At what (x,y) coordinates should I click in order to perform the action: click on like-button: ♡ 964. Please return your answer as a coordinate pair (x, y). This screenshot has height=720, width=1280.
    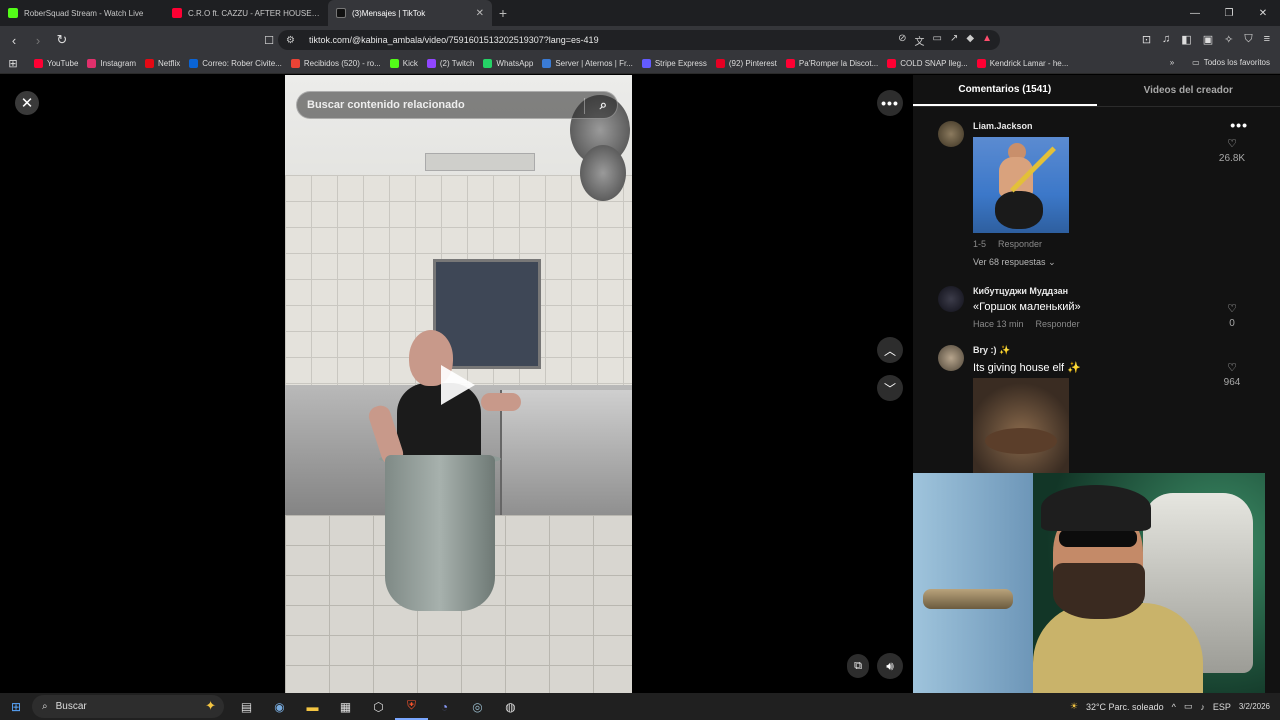
    Looking at the image, I should click on (1232, 374).